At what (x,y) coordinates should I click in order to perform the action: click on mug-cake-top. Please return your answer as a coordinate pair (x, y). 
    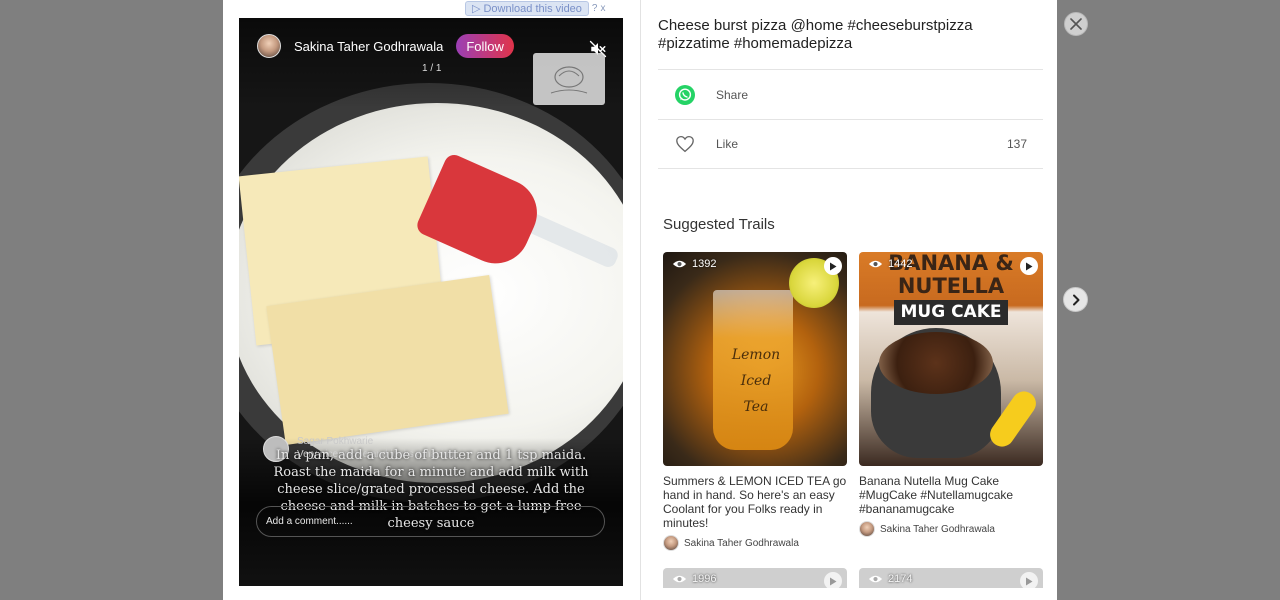
    Looking at the image, I should click on (936, 363).